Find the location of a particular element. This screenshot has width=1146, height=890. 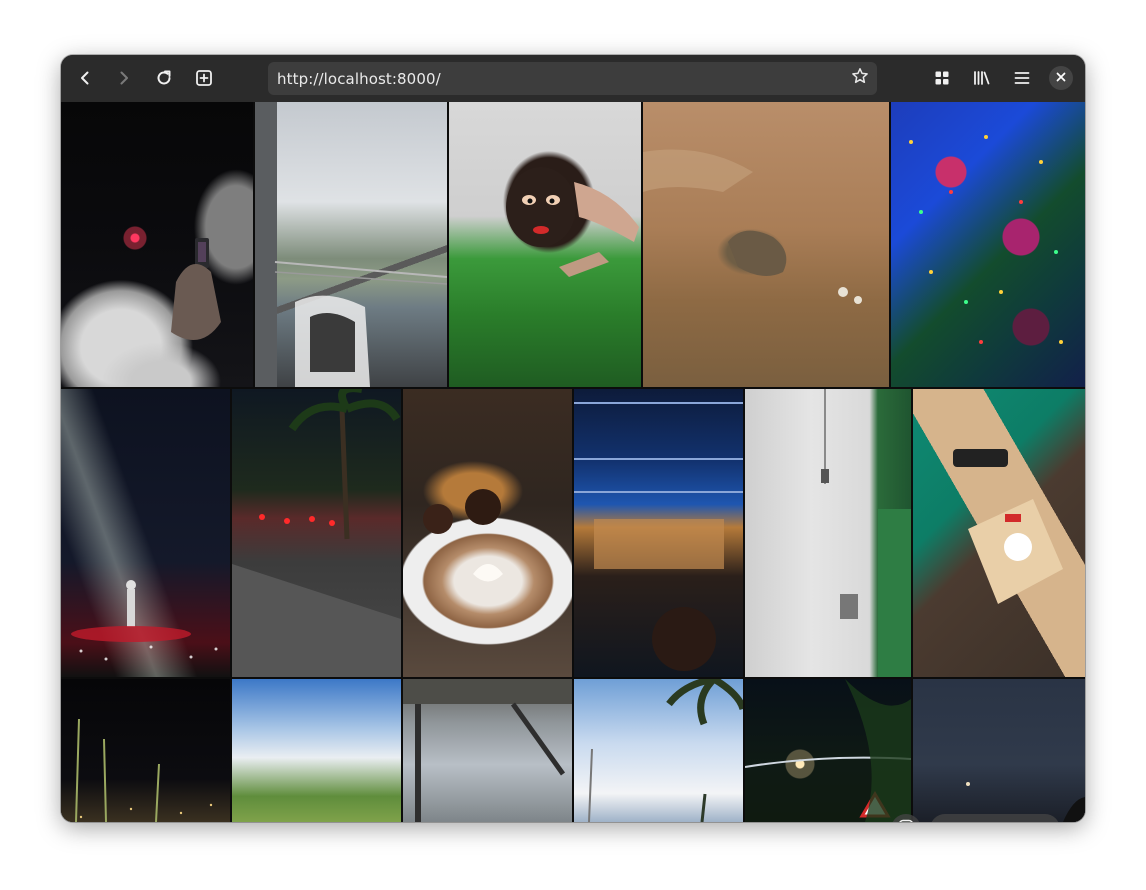

grid-button is located at coordinates (942, 78).